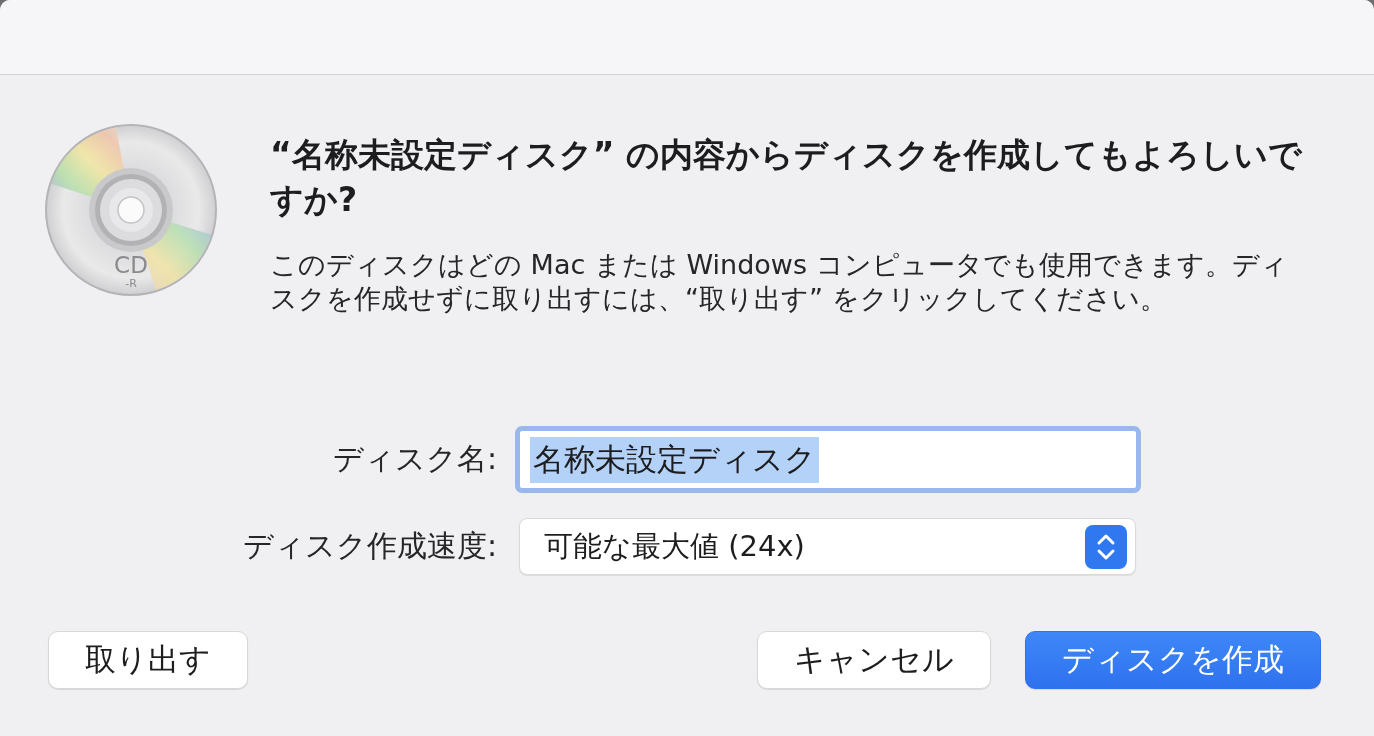  I want to click on field-label: ディスク作成速度:, so click(369, 546).